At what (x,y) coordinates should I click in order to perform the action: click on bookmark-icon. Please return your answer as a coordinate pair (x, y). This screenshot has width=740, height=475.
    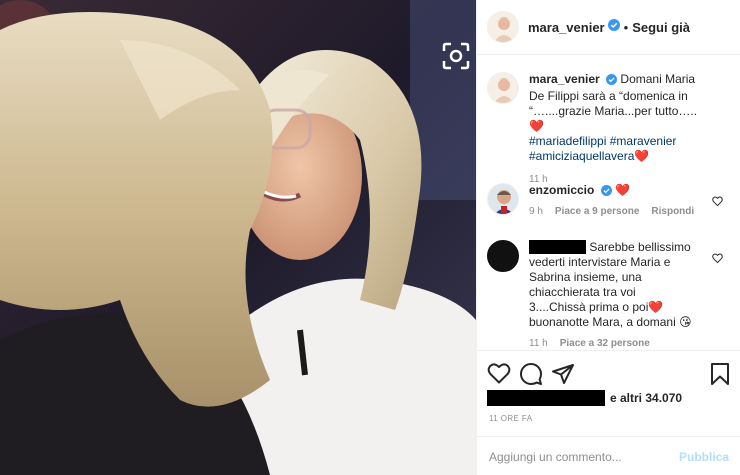
    Looking at the image, I should click on (720, 376).